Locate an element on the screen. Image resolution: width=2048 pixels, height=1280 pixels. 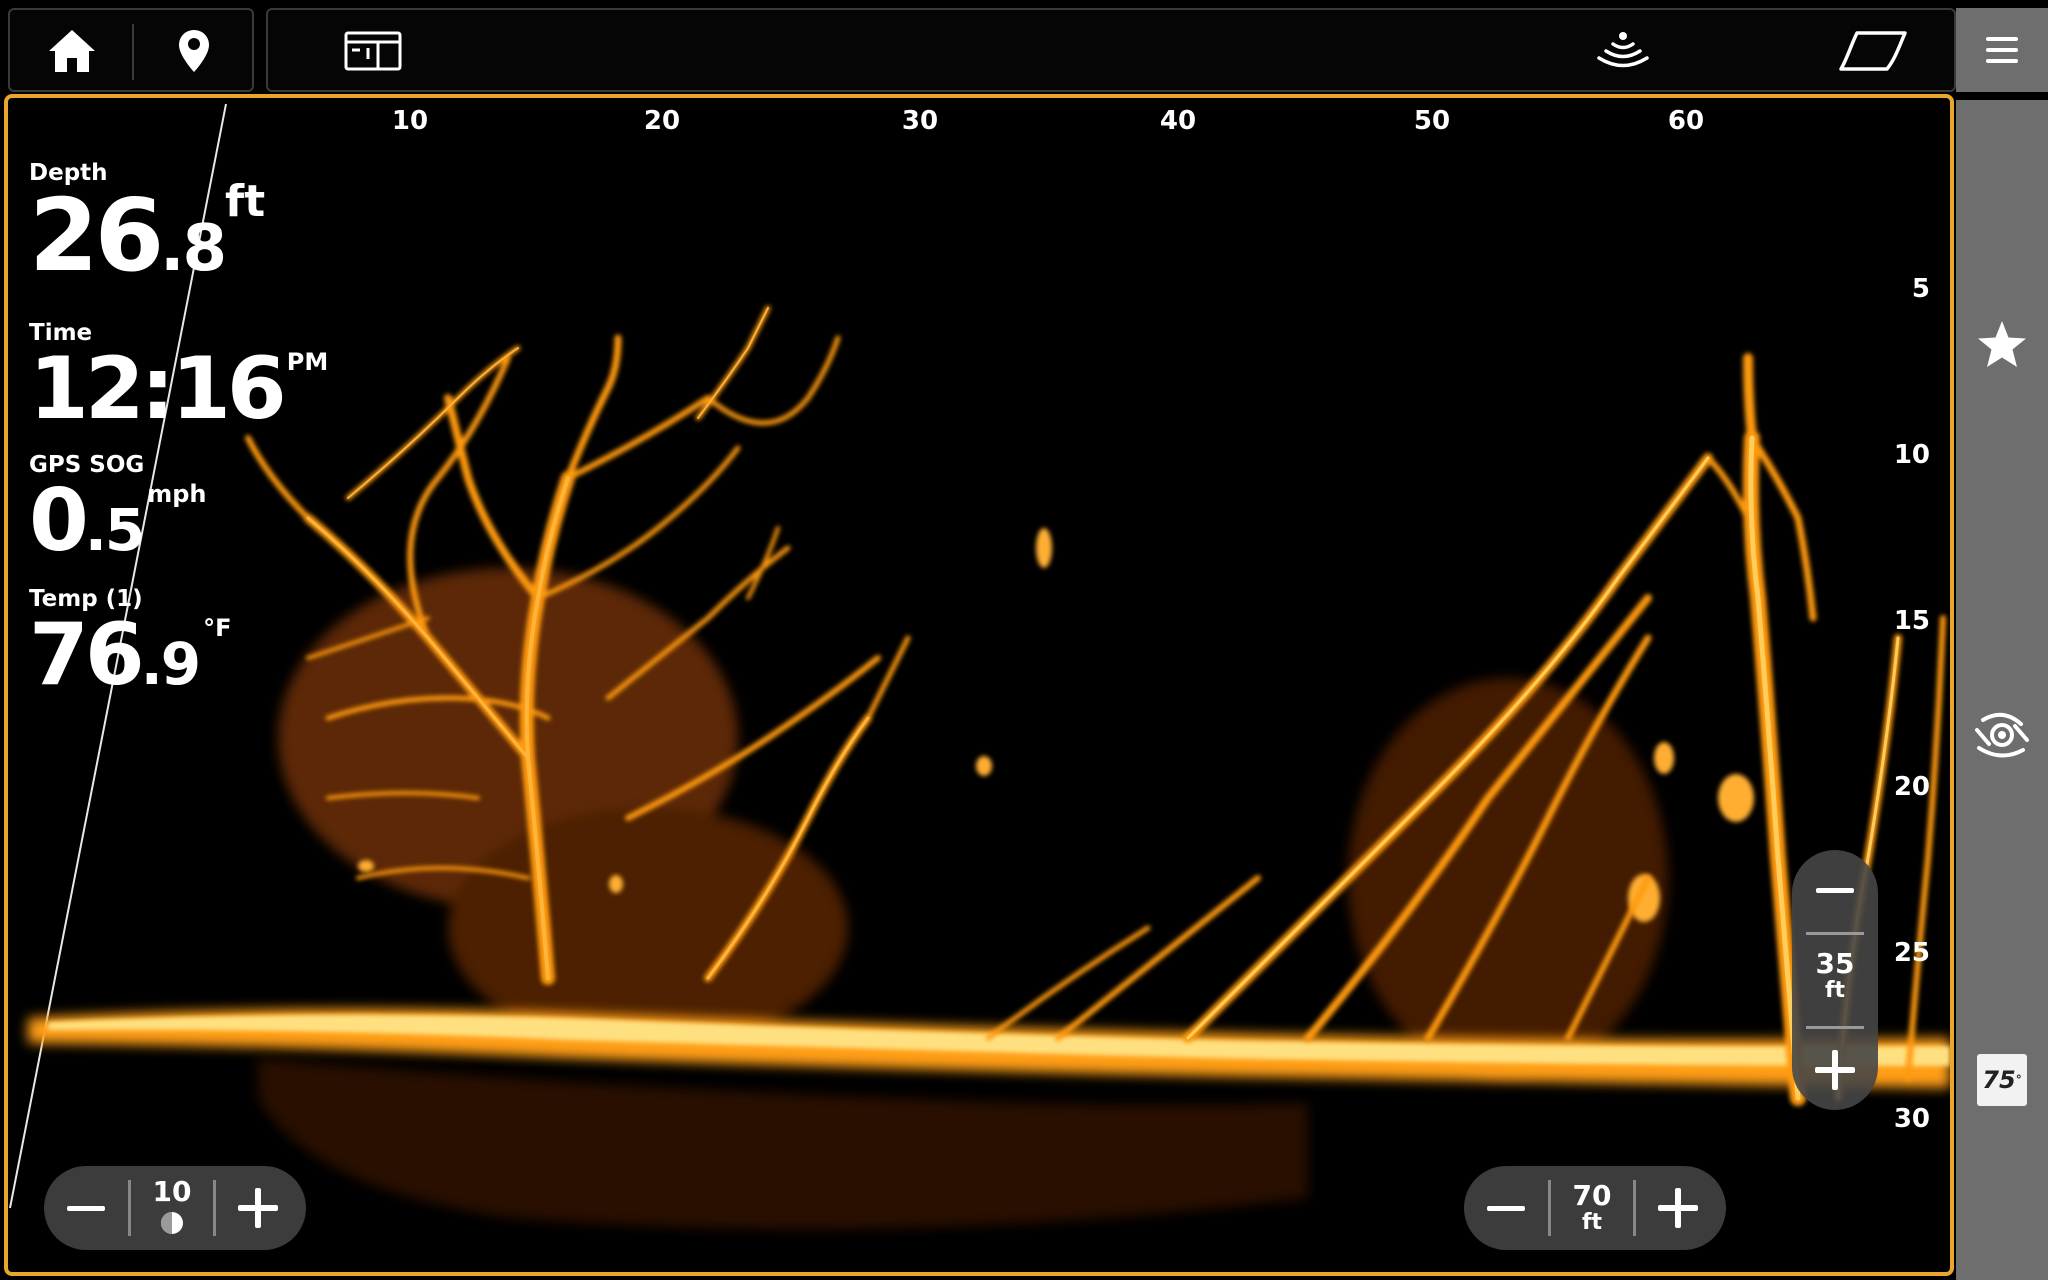
x-axis-tick: 40 is located at coordinates (1178, 121).